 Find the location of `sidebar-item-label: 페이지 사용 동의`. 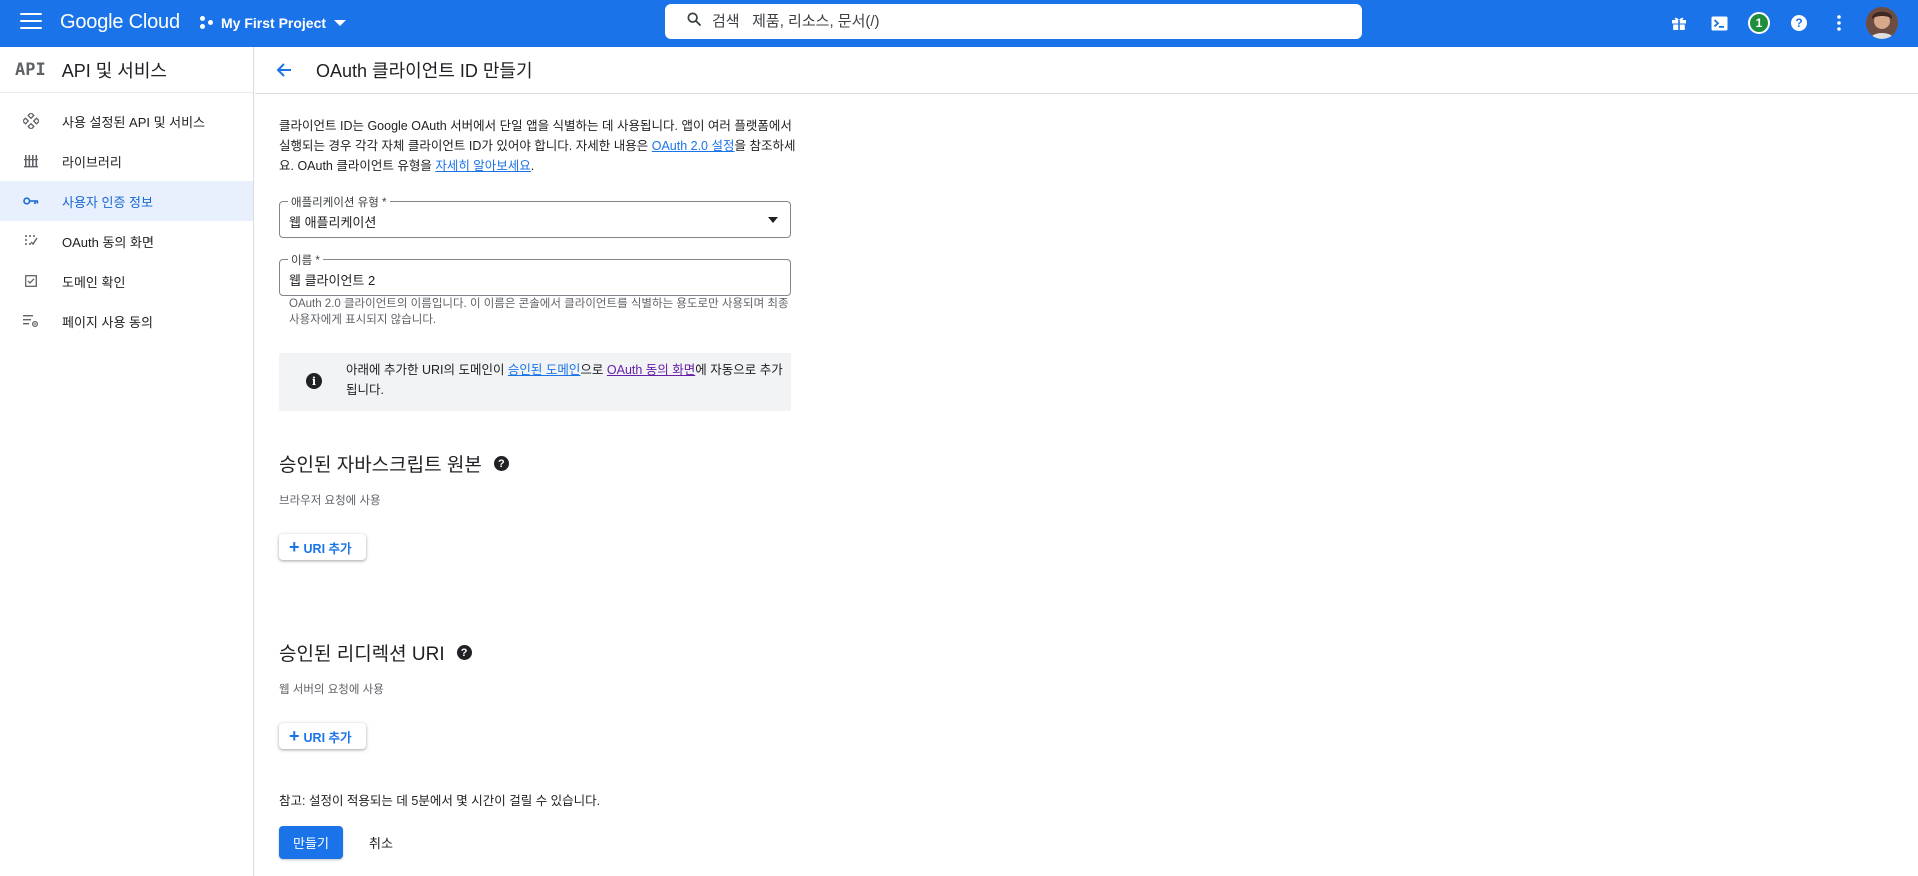

sidebar-item-label: 페이지 사용 동의 is located at coordinates (107, 322).